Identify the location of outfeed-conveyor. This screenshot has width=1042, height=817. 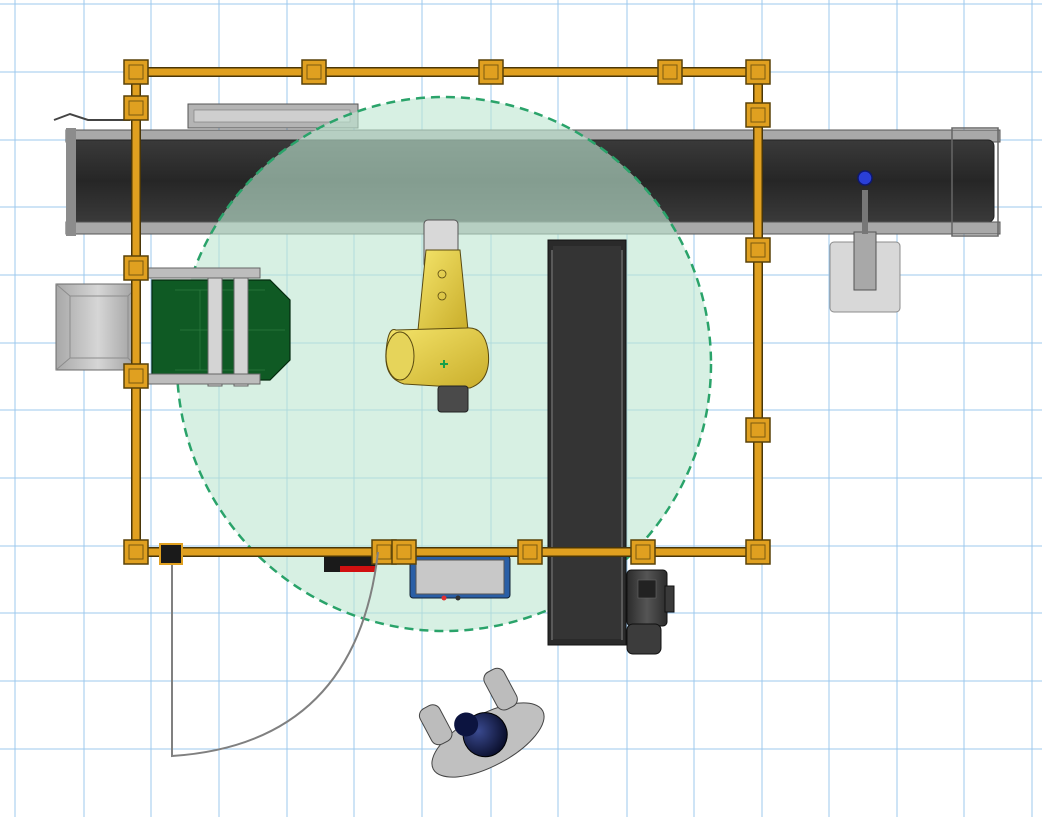
(587, 442).